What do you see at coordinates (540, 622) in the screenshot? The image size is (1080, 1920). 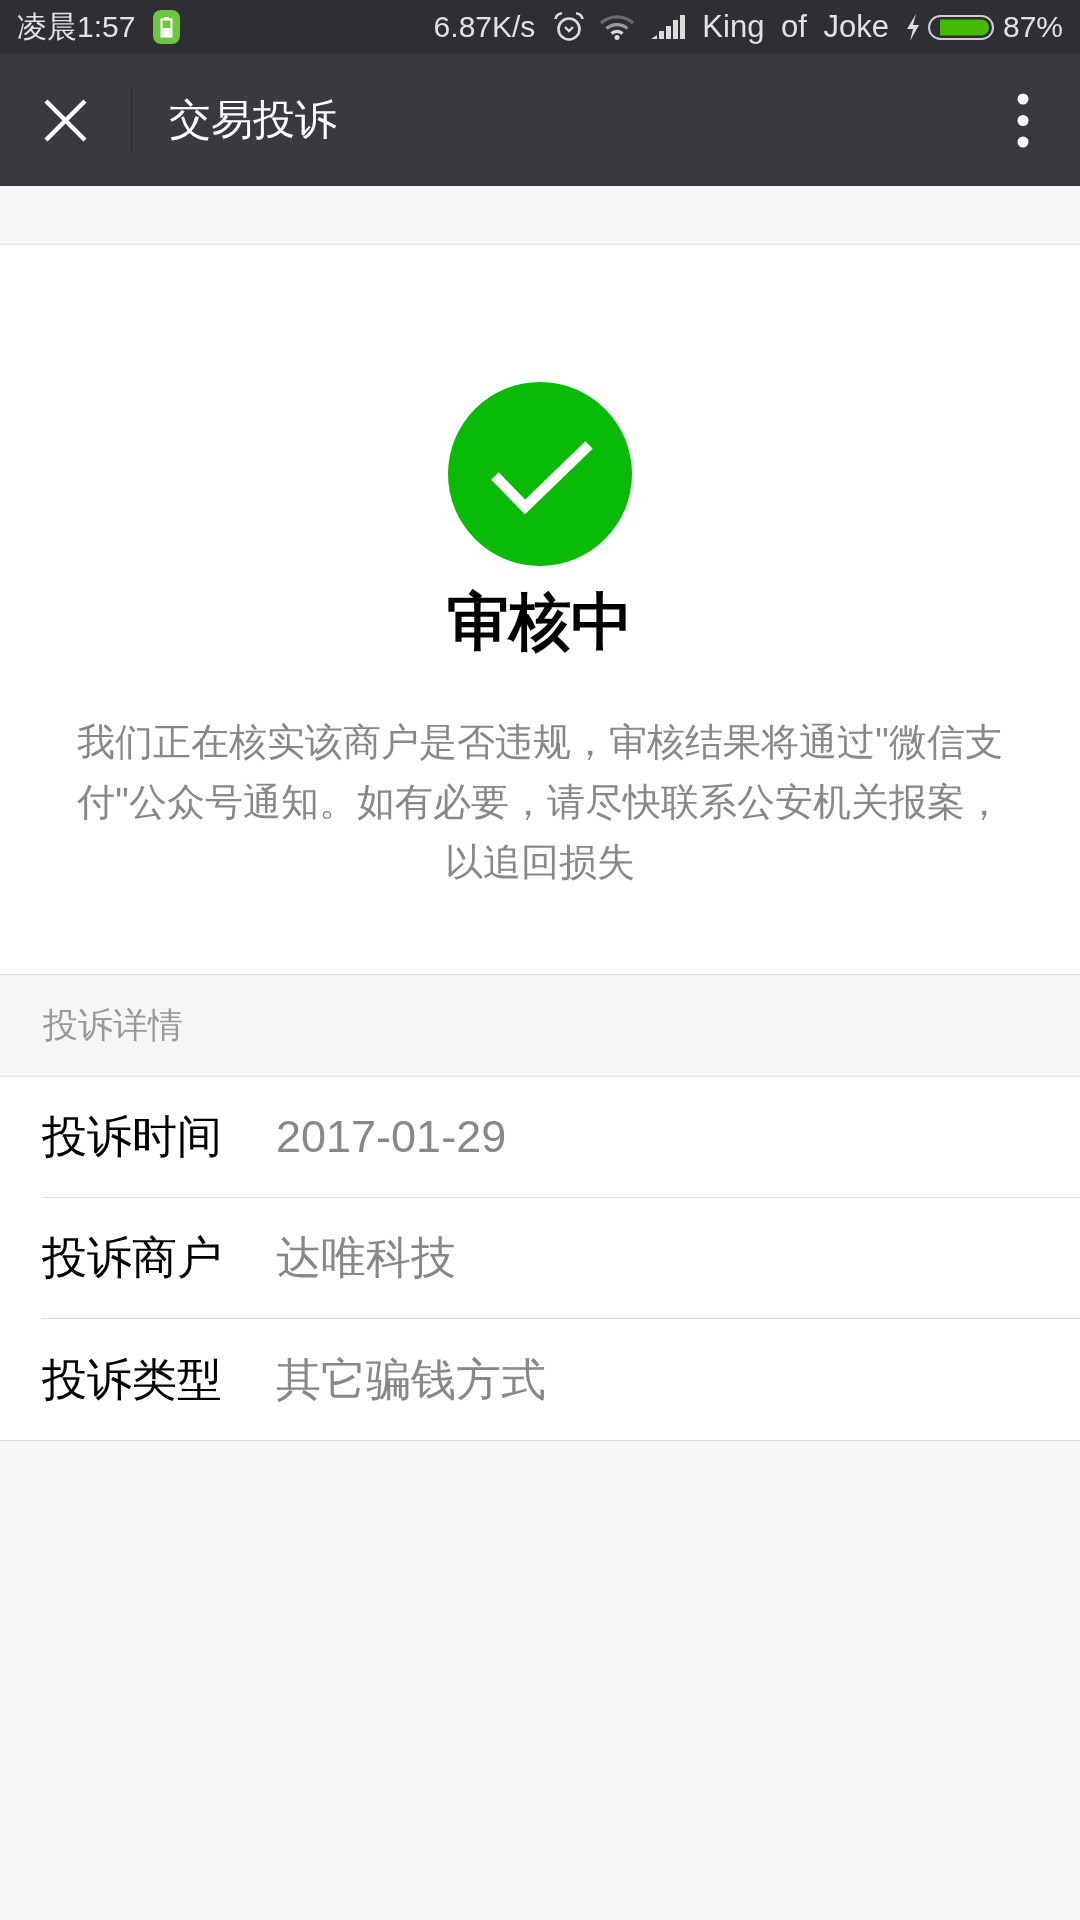 I see `status-title: 审核中` at bounding box center [540, 622].